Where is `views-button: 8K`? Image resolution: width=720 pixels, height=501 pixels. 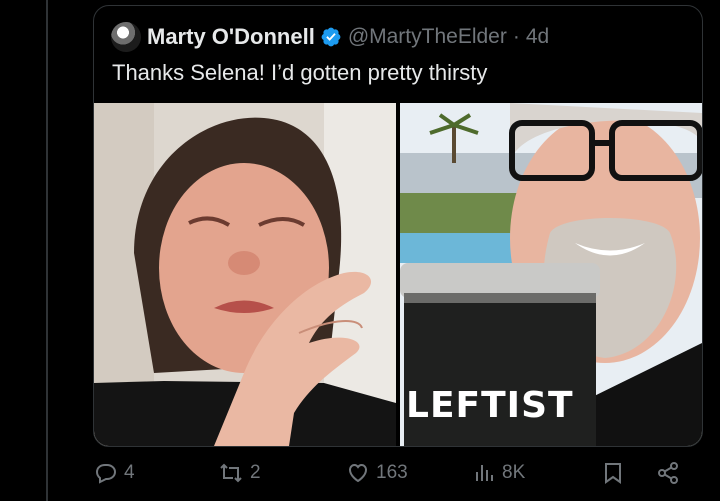 views-button: 8K is located at coordinates (498, 473).